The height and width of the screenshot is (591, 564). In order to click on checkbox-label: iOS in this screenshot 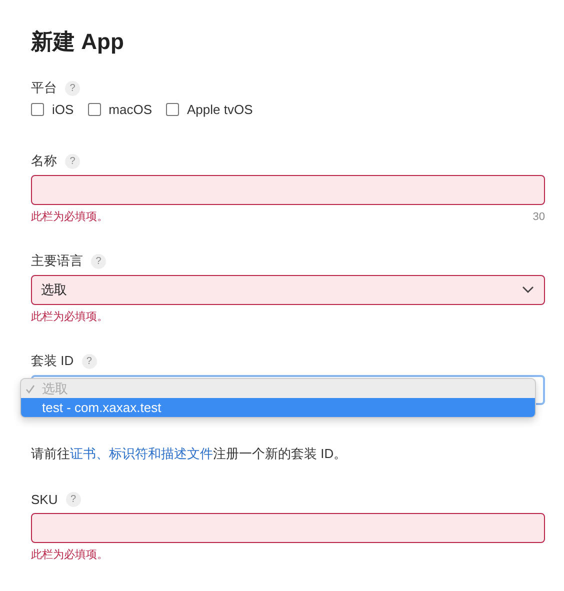, I will do `click(63, 109)`.